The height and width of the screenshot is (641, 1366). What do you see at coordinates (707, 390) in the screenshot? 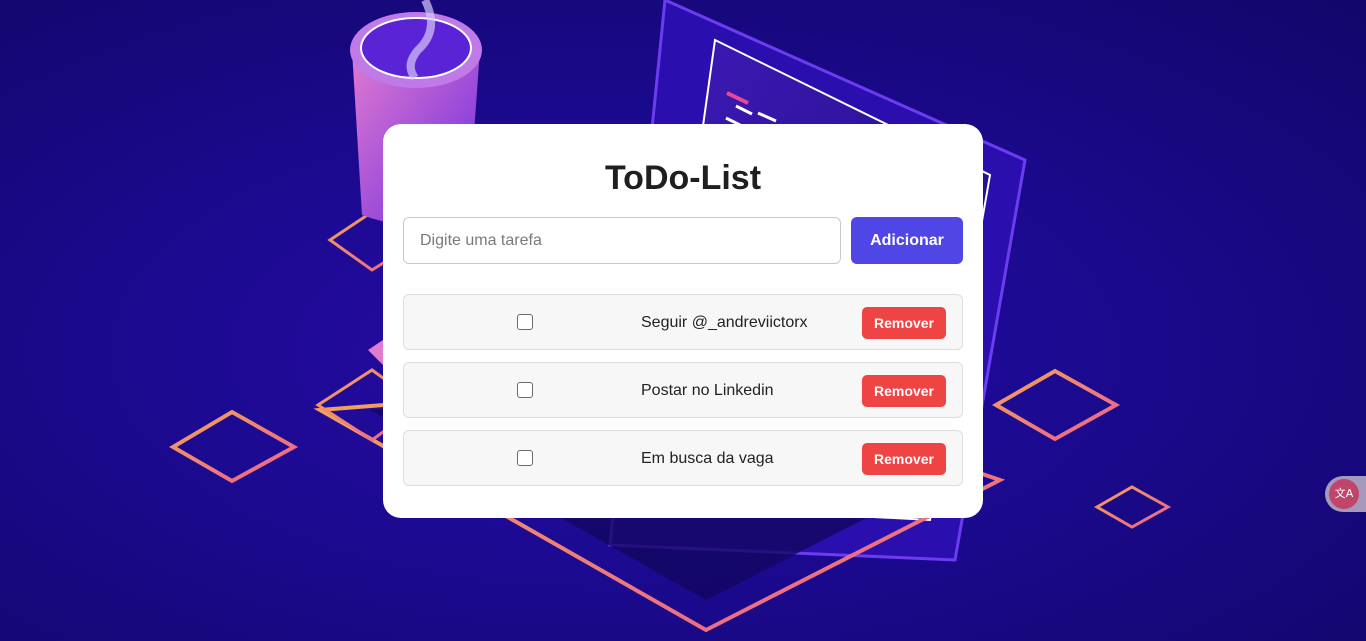
I see `task-text: Postar no Linkedin` at bounding box center [707, 390].